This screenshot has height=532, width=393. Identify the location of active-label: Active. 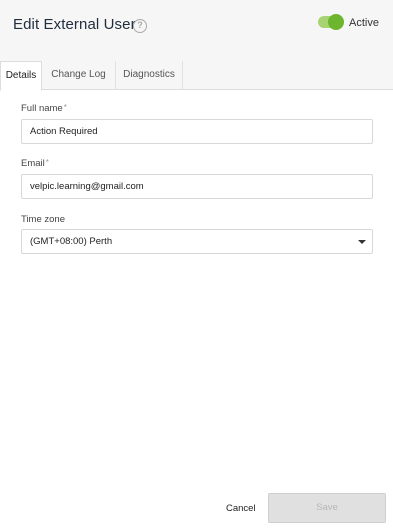
(364, 23).